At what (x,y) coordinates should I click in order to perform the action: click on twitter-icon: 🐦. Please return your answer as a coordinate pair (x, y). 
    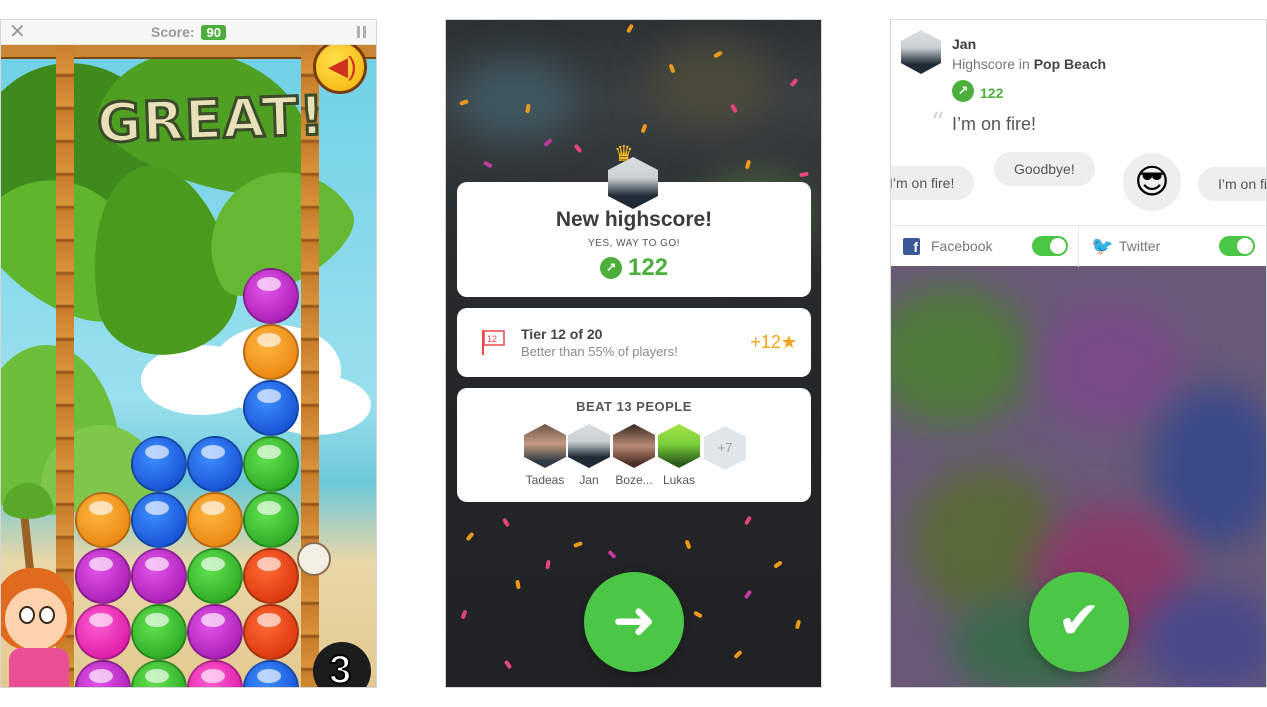
    Looking at the image, I should click on (1102, 246).